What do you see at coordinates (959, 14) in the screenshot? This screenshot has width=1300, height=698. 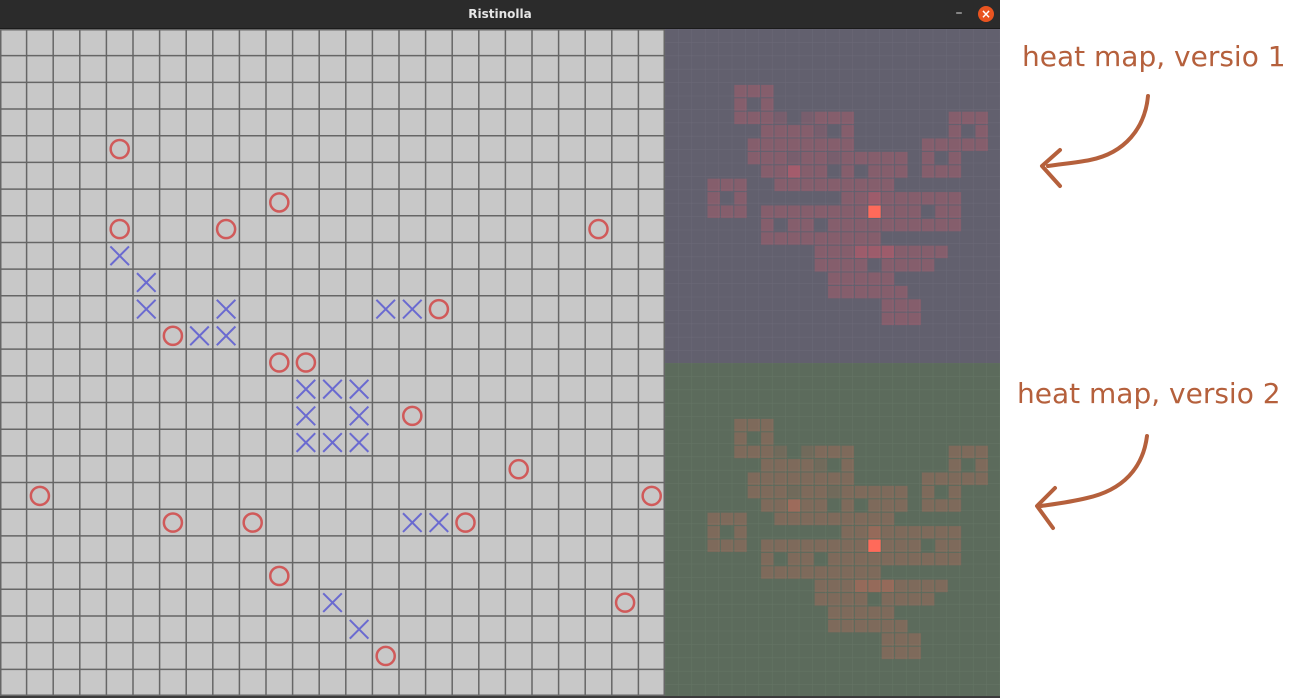 I see `minimize-button: –` at bounding box center [959, 14].